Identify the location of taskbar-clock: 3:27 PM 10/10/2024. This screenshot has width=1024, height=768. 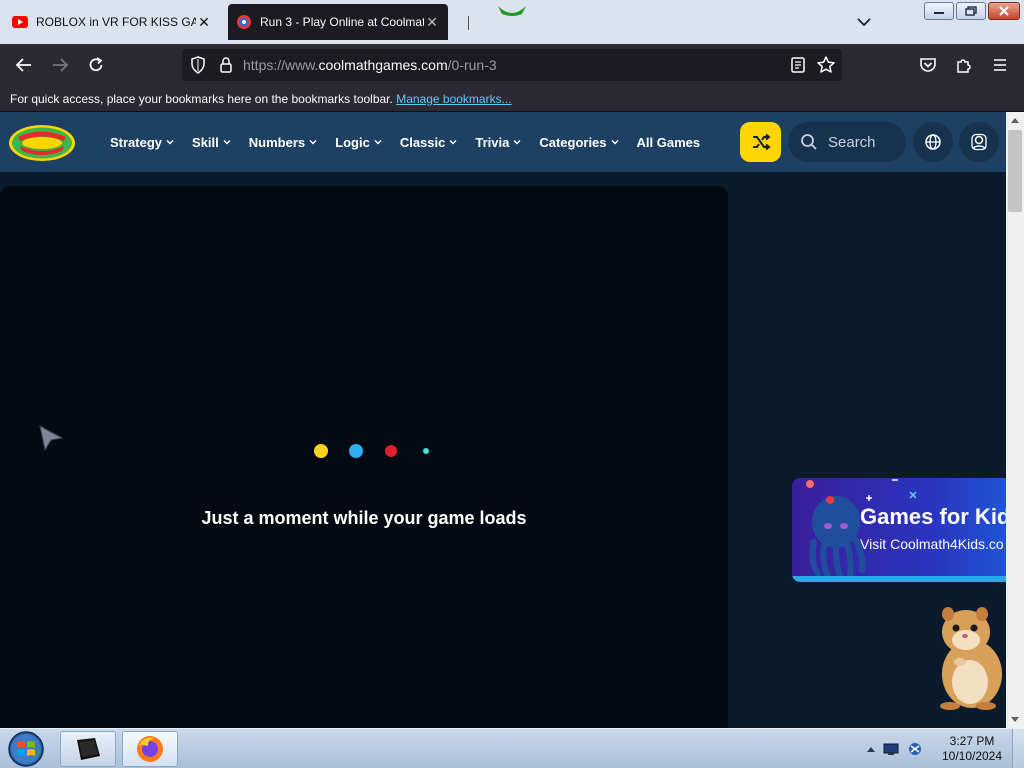
(972, 749).